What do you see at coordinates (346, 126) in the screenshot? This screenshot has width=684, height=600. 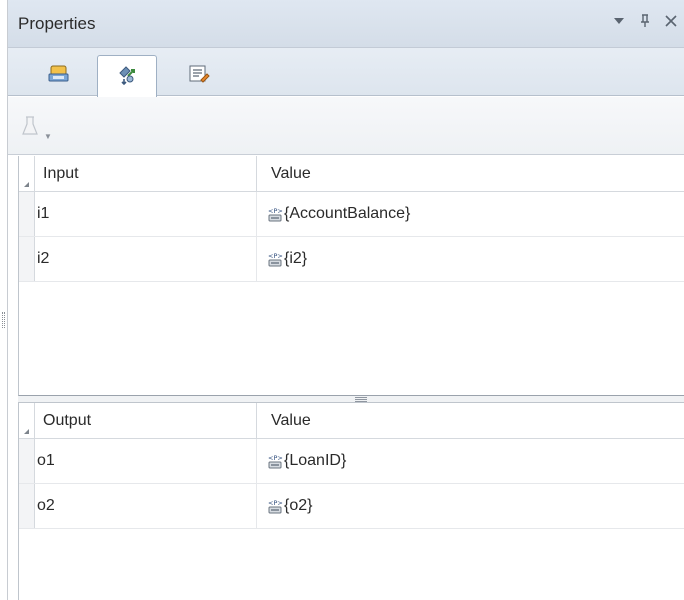 I see `grid-toolbar: ▼` at bounding box center [346, 126].